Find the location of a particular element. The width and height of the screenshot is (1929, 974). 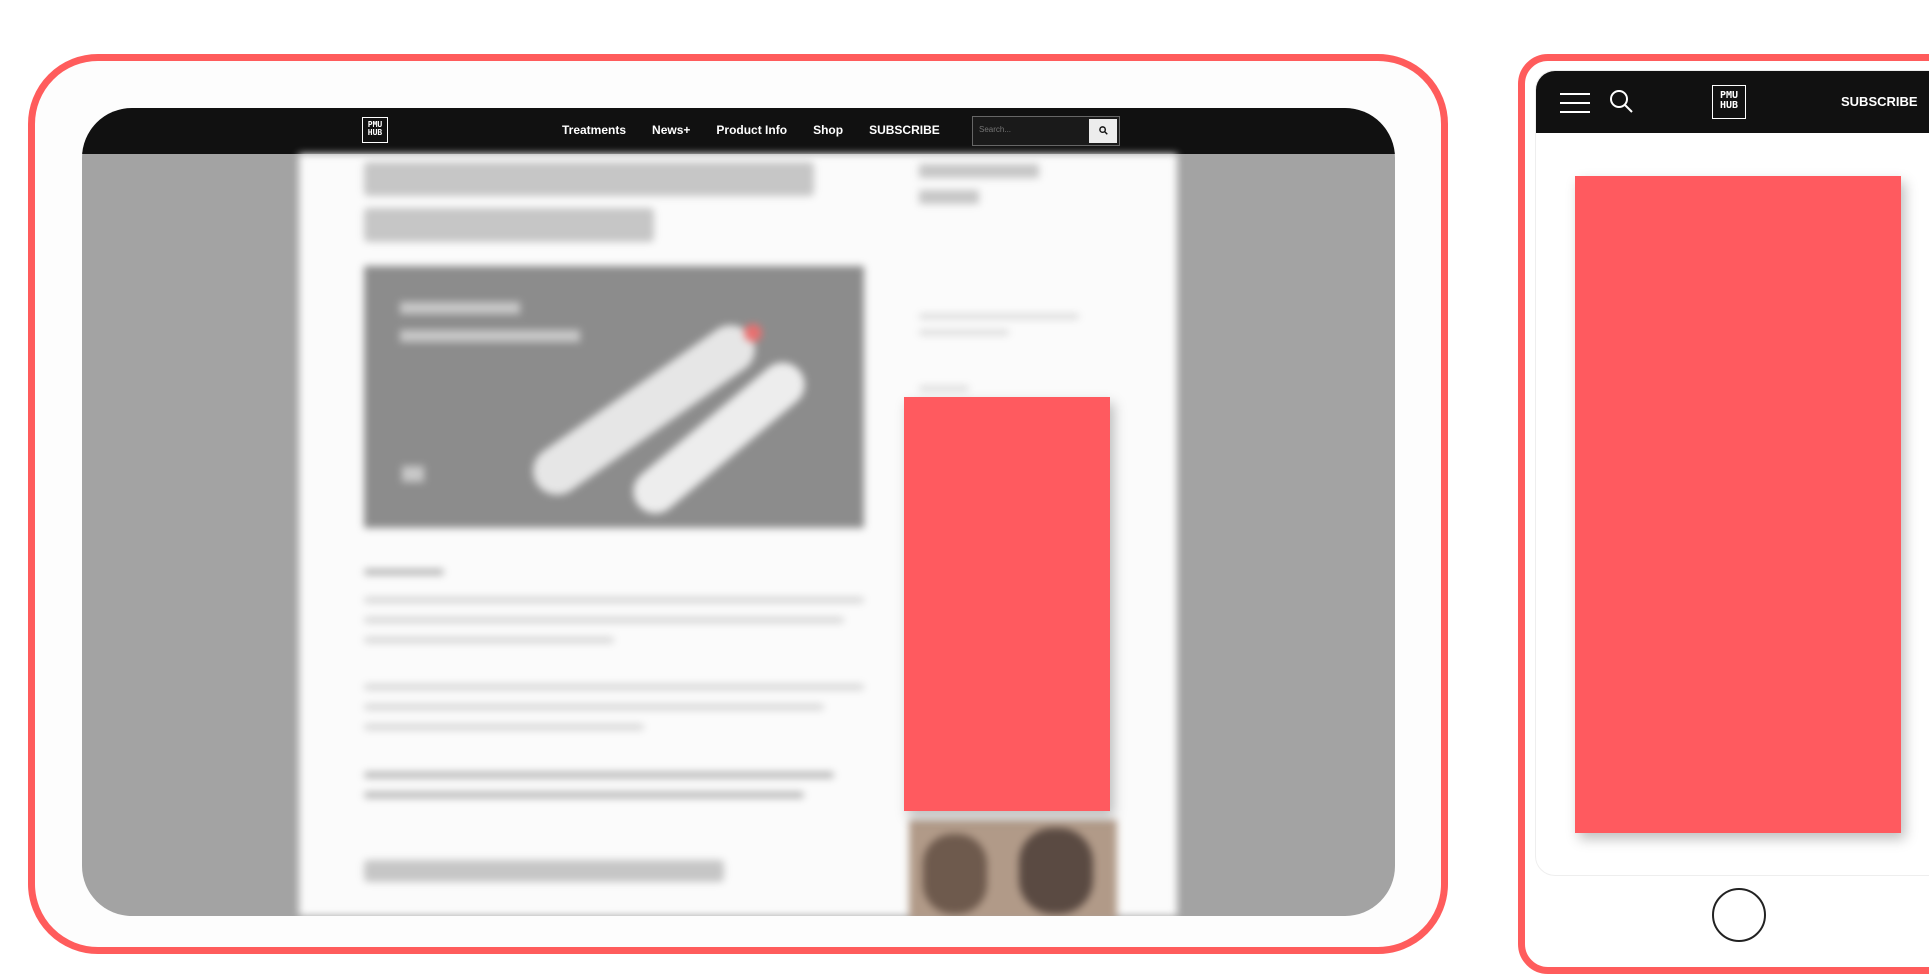

blurred-sidebar-photo is located at coordinates (1013, 868).